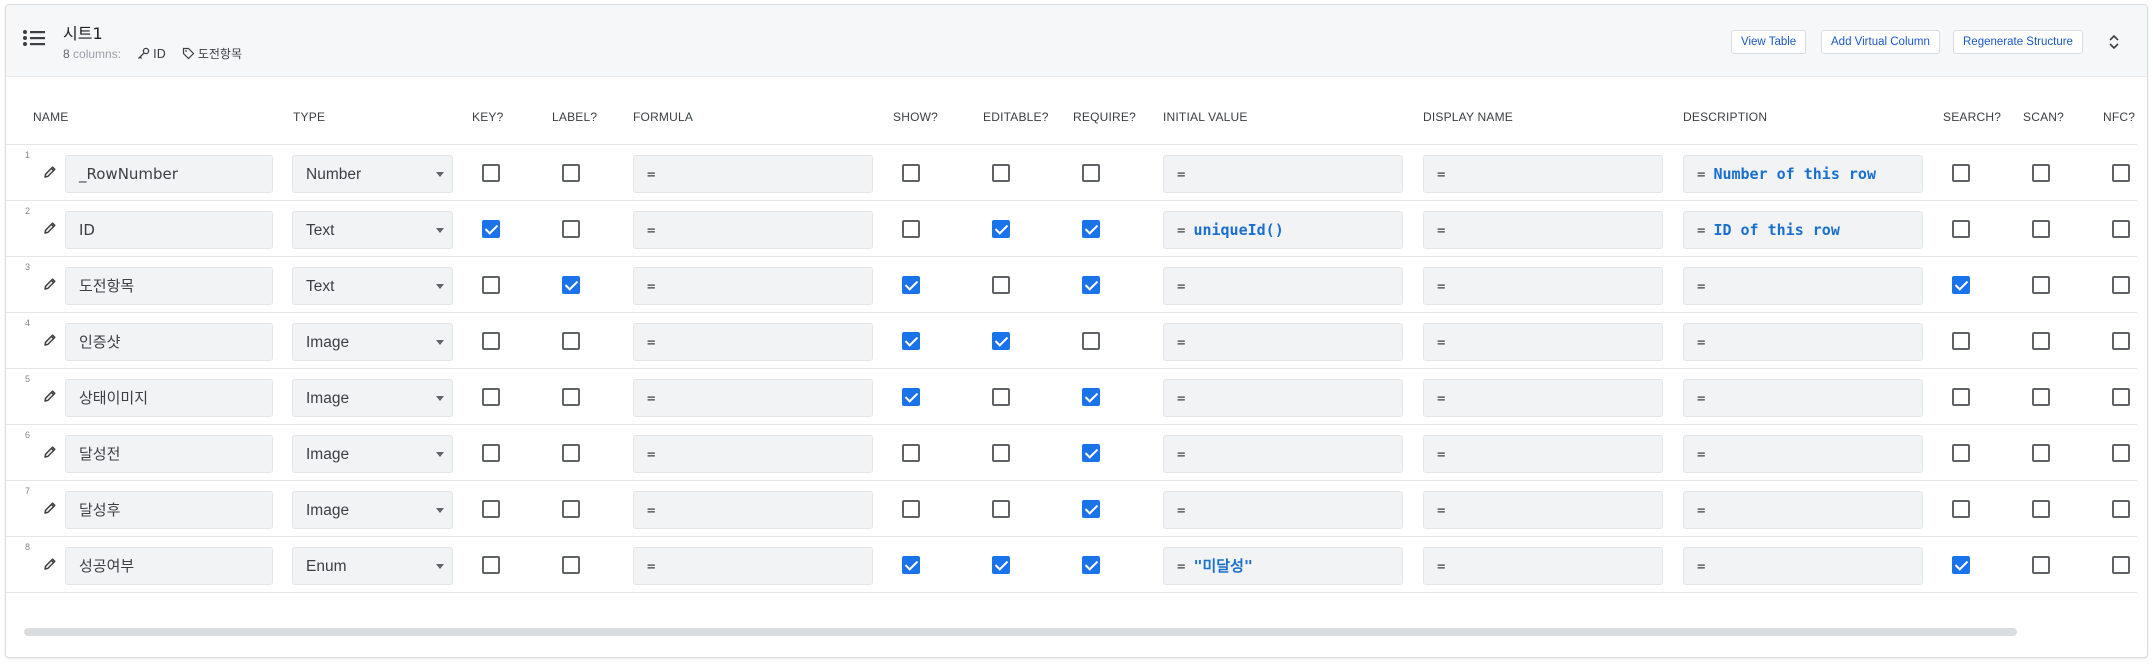  Describe the element at coordinates (372, 566) in the screenshot. I see `column-type-select: Enum` at that location.